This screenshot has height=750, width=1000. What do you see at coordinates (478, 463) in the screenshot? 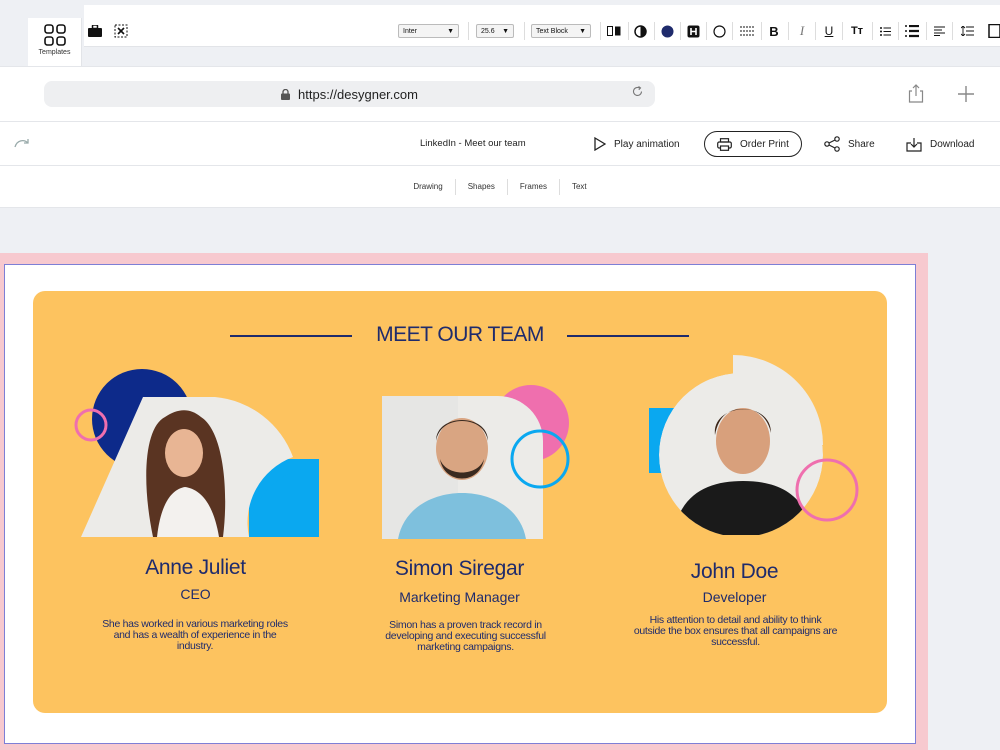
I see `member-photo-simon` at bounding box center [478, 463].